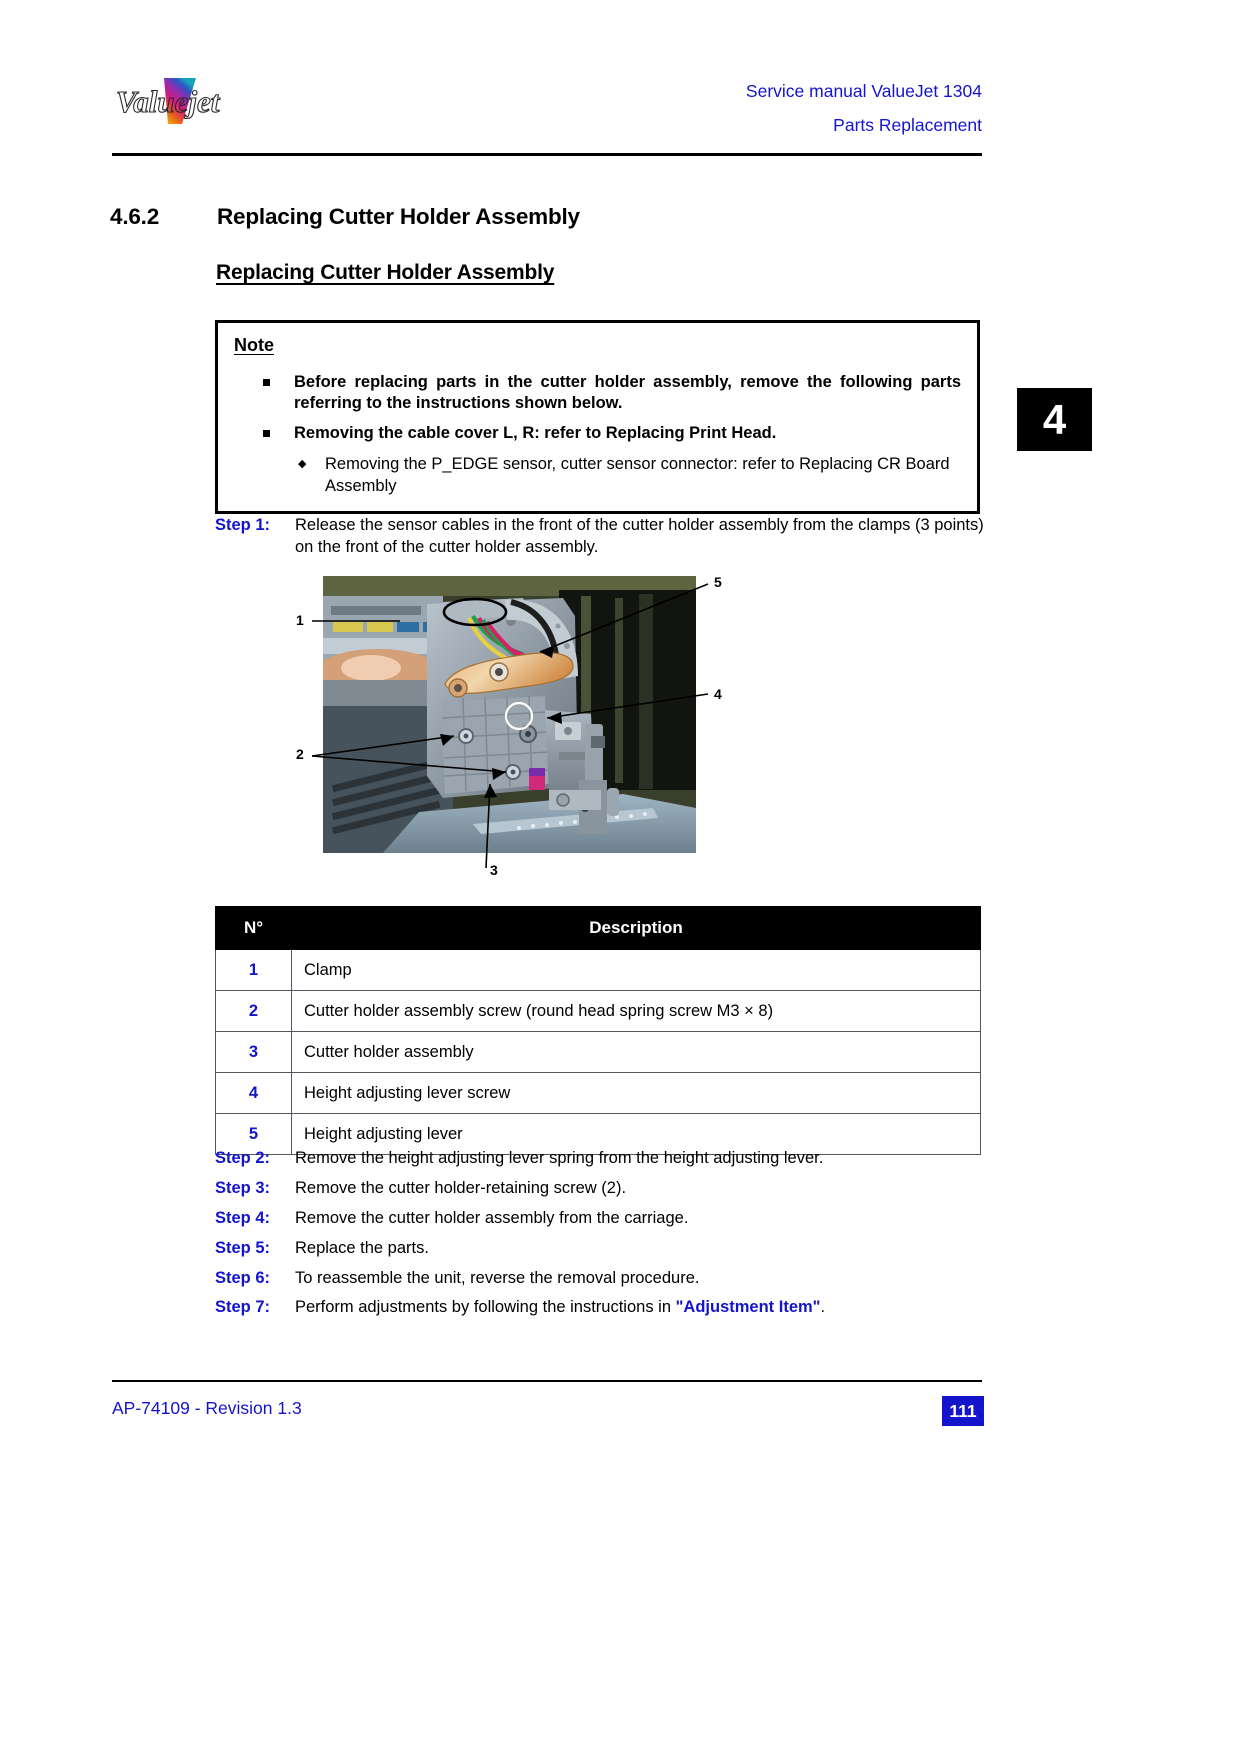 The height and width of the screenshot is (1754, 1240). I want to click on header-divider, so click(547, 154).